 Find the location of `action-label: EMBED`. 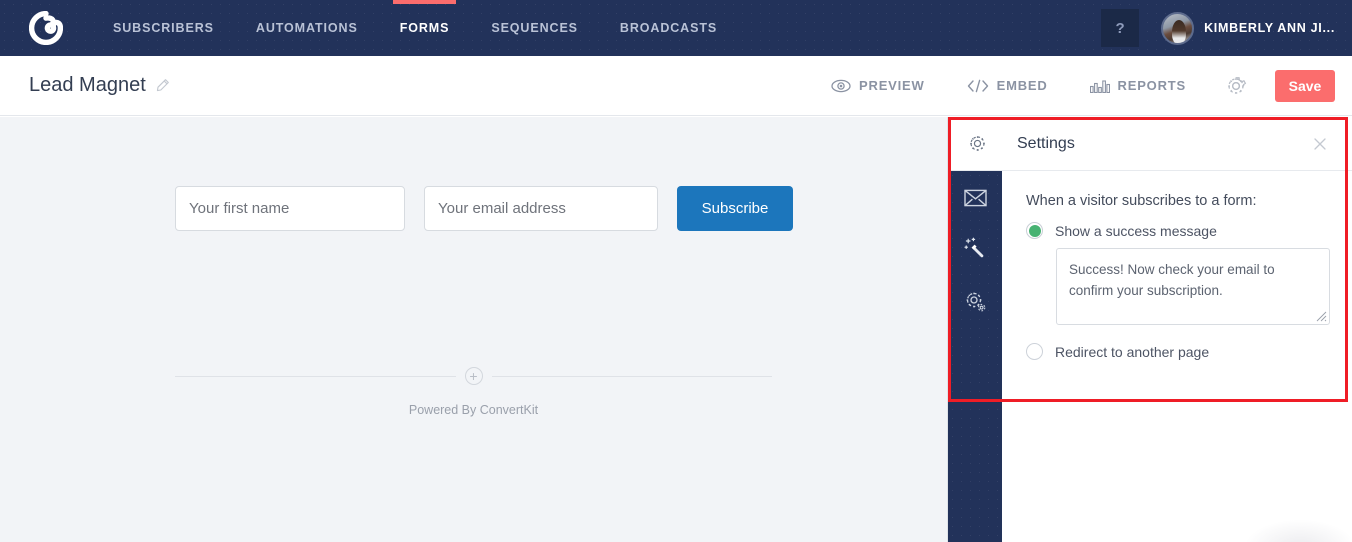

action-label: EMBED is located at coordinates (1022, 85).